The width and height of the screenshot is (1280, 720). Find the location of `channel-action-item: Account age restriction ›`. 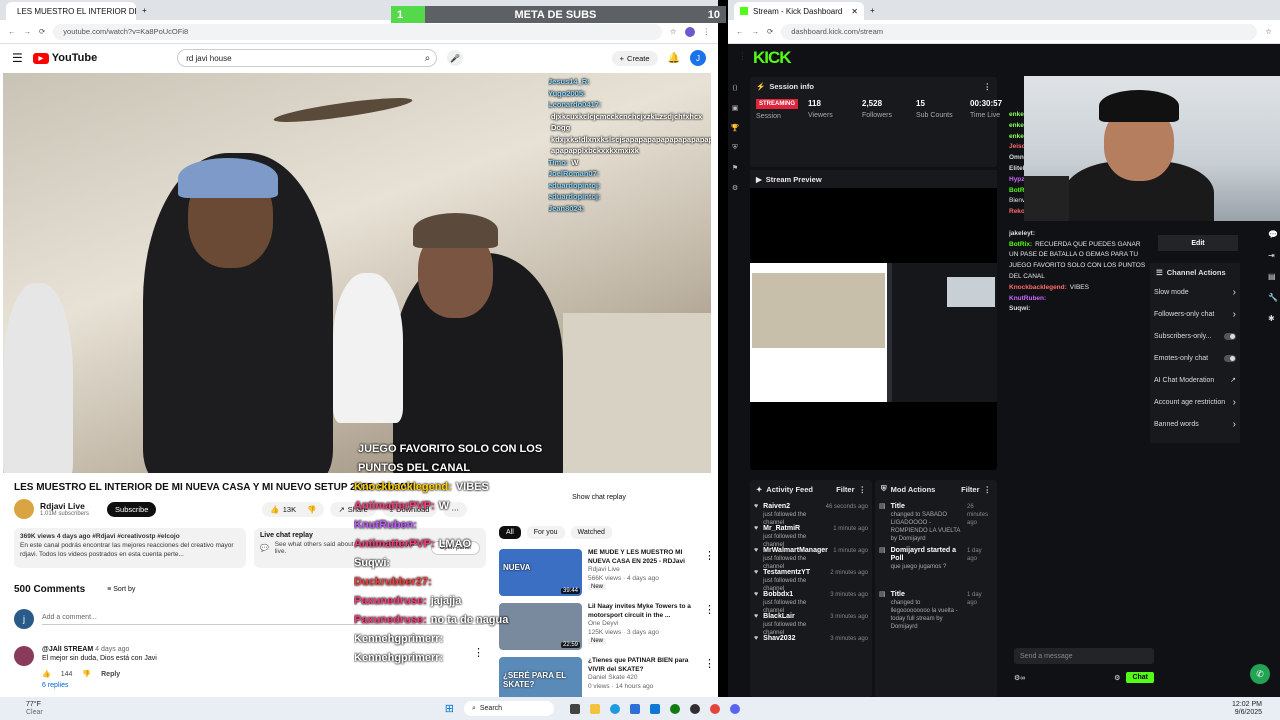

channel-action-item: Account age restriction › is located at coordinates (1195, 402).